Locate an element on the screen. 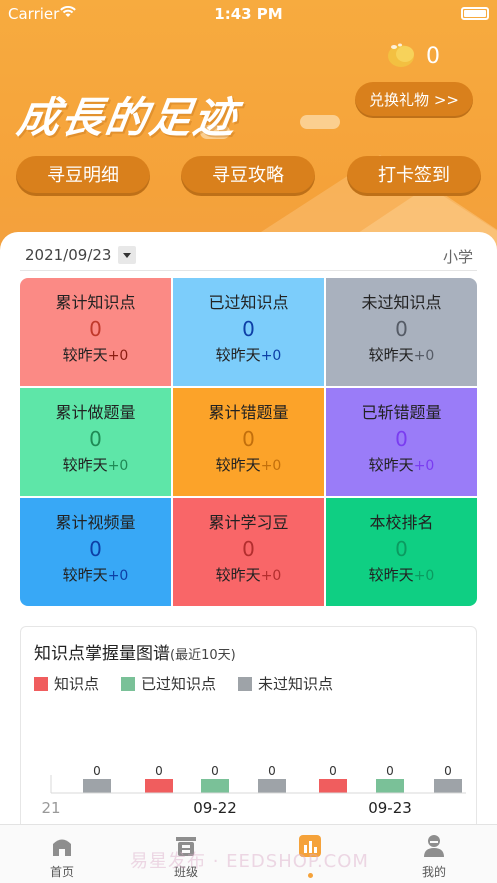 The height and width of the screenshot is (883, 497). date-selector: 2021/09/23 is located at coordinates (68, 255).